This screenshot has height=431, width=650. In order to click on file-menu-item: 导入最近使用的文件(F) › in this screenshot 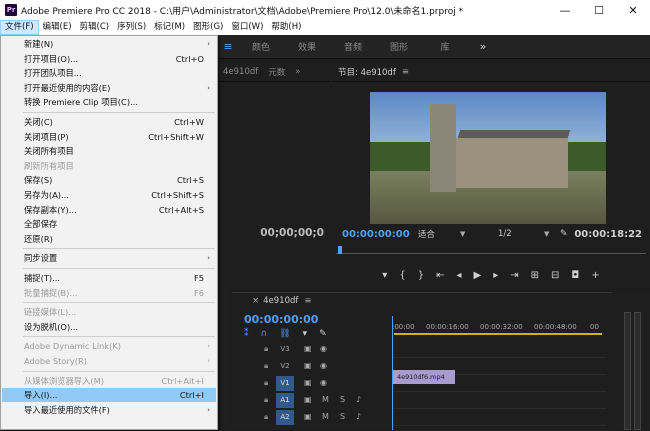, I will do `click(109, 410)`.